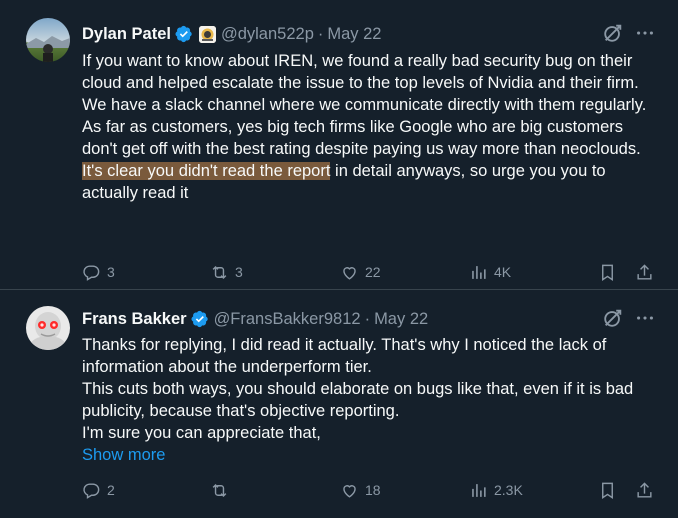  I want to click on affiliate-badge-icon, so click(207, 34).